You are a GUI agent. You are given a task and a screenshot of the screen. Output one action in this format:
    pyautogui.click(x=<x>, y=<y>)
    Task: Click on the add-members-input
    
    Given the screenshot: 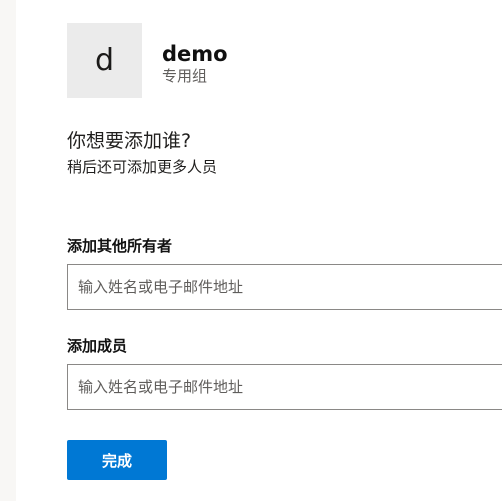 What is the action you would take?
    pyautogui.click(x=284, y=387)
    